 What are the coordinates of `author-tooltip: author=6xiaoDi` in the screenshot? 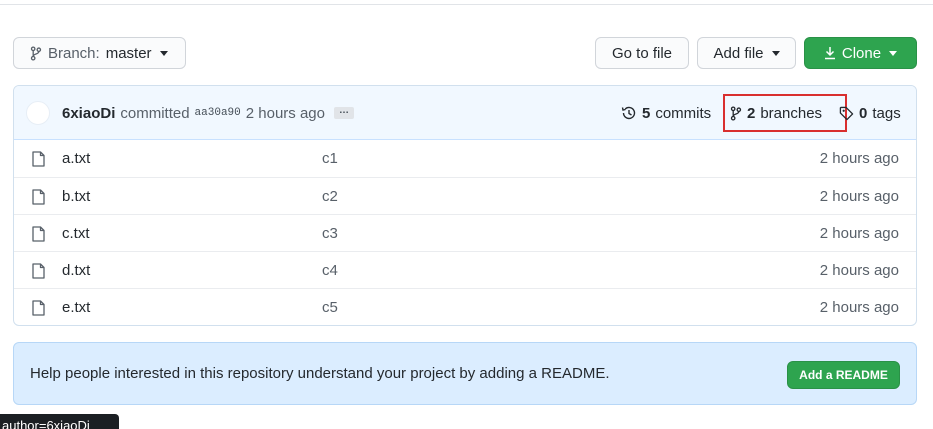 It's located at (59, 421).